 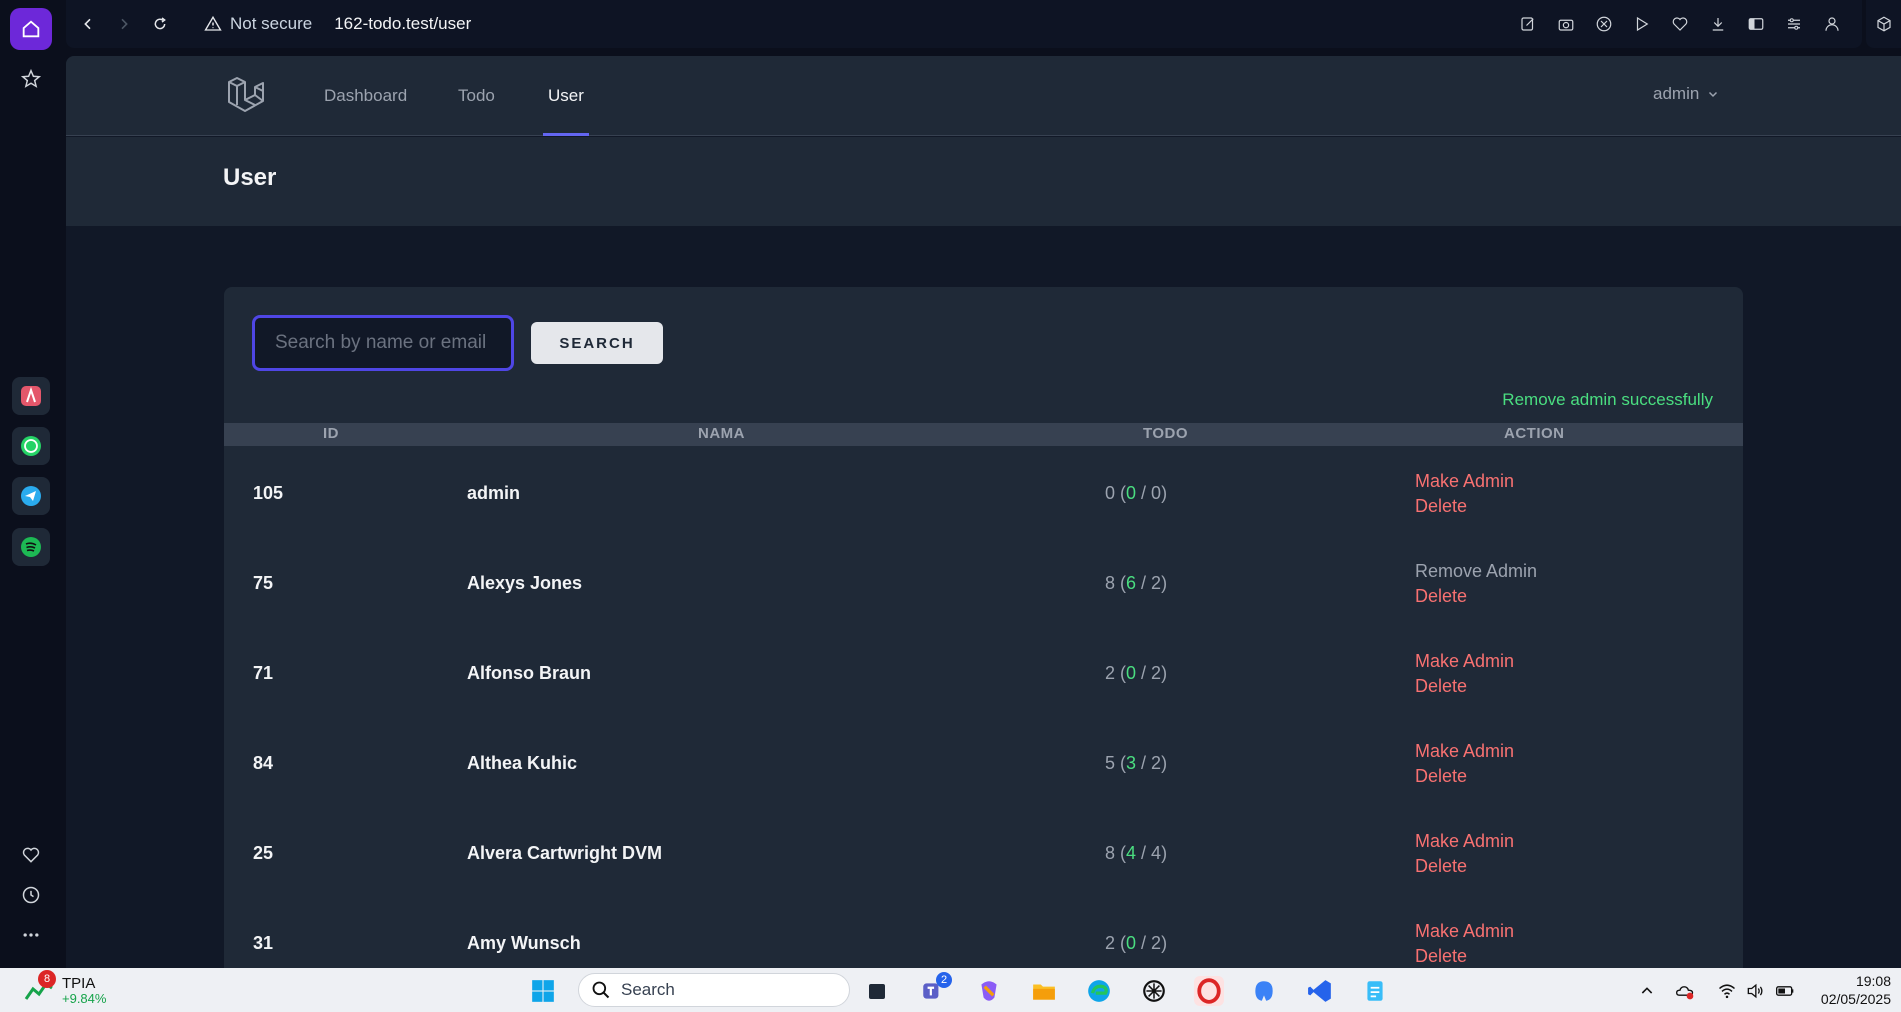 I want to click on cell-todo: 8 (4 / 4), so click(x=1136, y=853).